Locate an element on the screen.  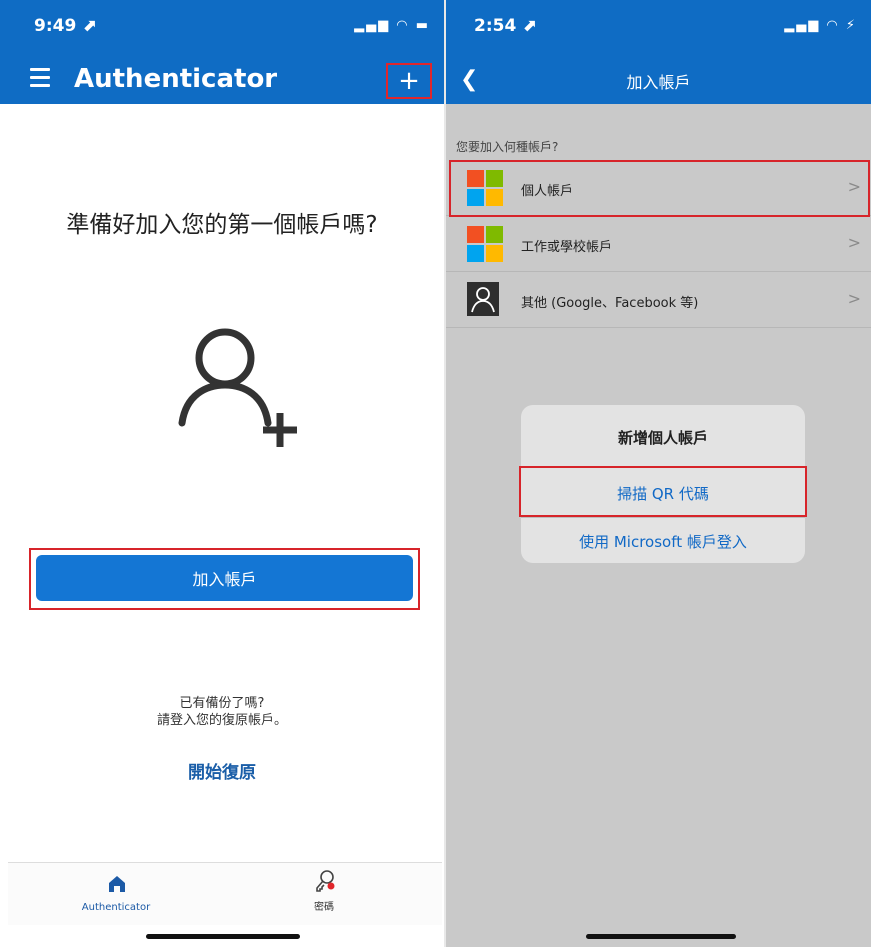
account-type-label: 其他 (Google、Facebook 等) is located at coordinates (610, 303).